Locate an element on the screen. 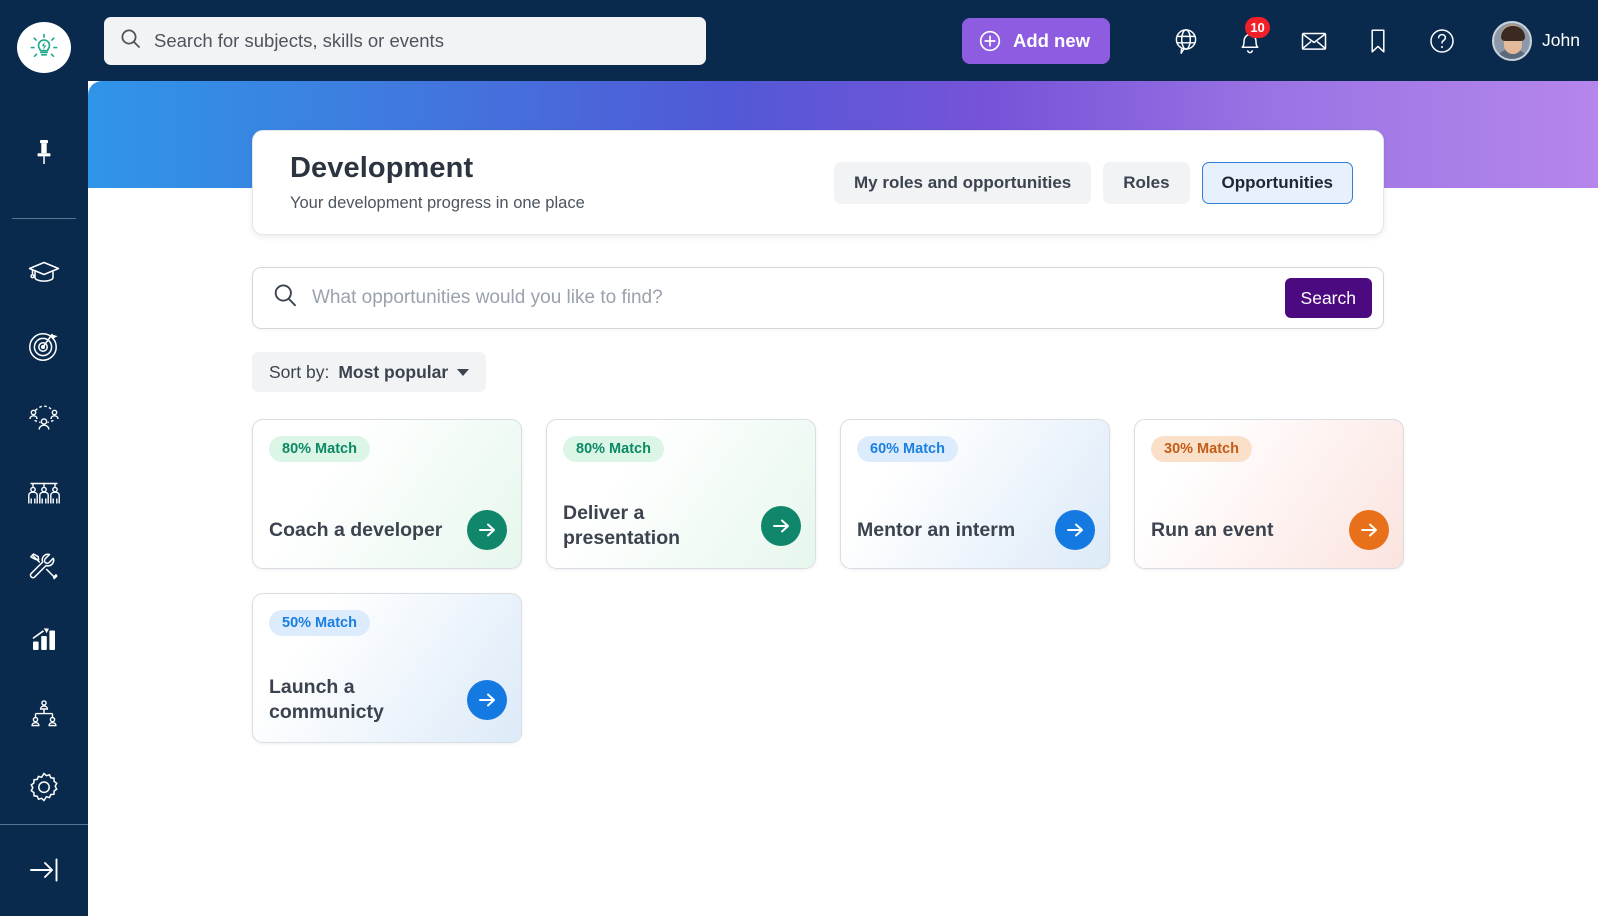 The image size is (1598, 916). globe-chat-icon is located at coordinates (1186, 41).